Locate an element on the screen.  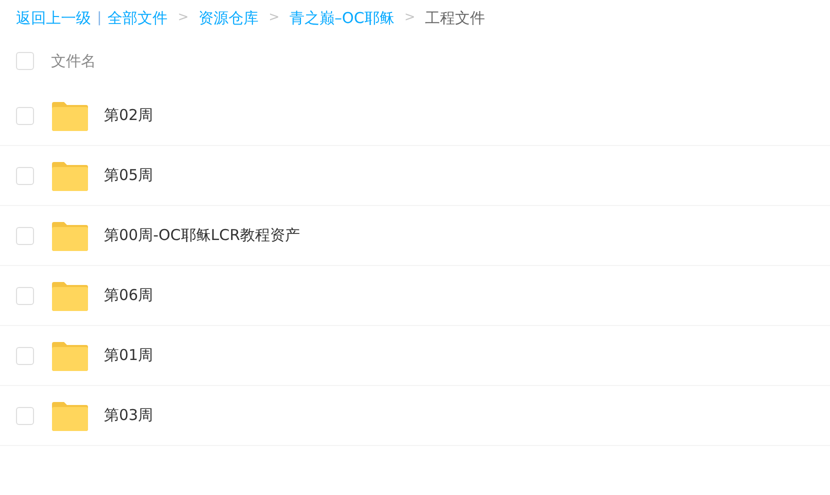
breadcrumb-current: 工程文件 is located at coordinates (455, 18).